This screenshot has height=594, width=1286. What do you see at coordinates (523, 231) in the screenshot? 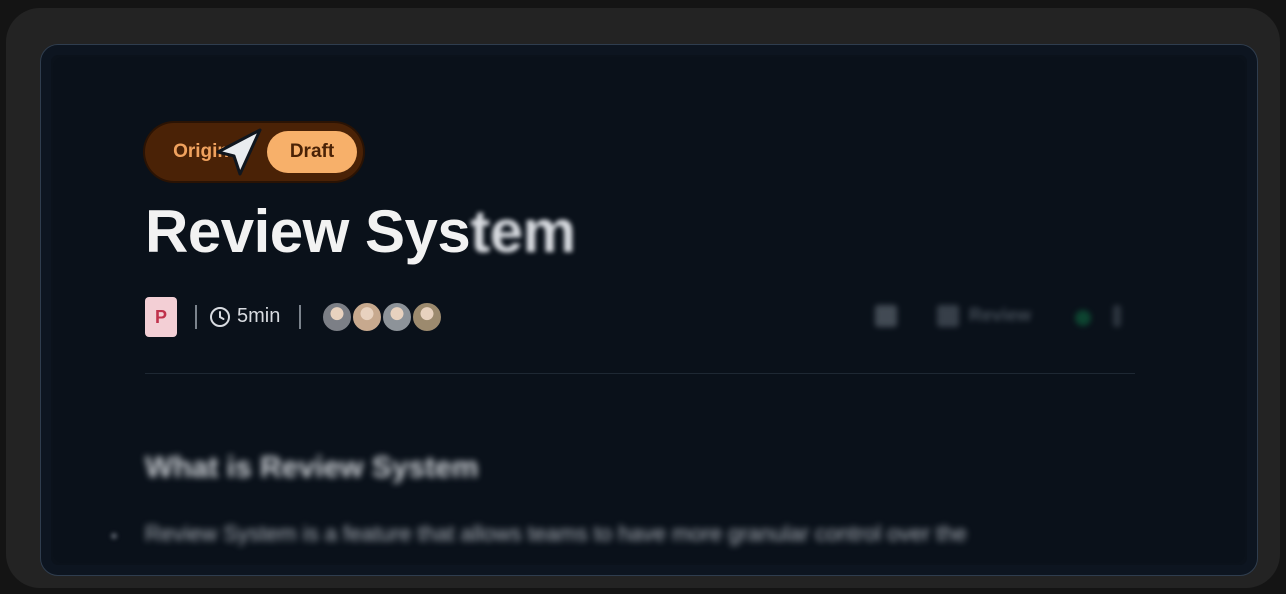
I see `title-blurred-text: tem` at bounding box center [523, 231].